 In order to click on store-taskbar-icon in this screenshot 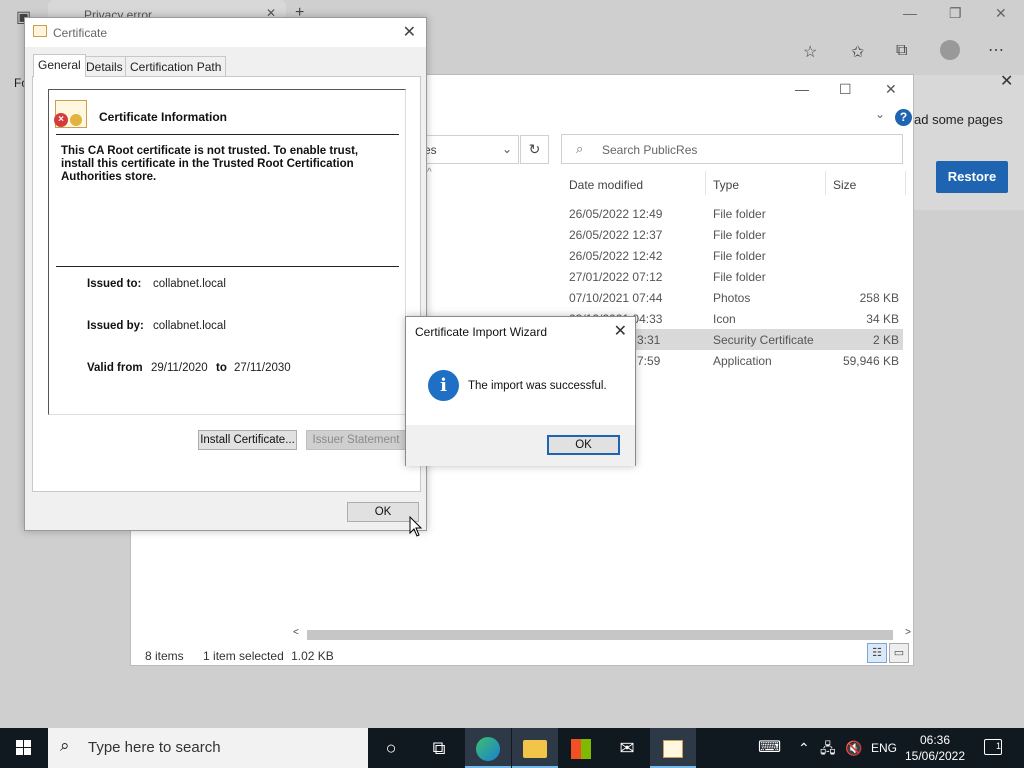, I will do `click(581, 748)`.